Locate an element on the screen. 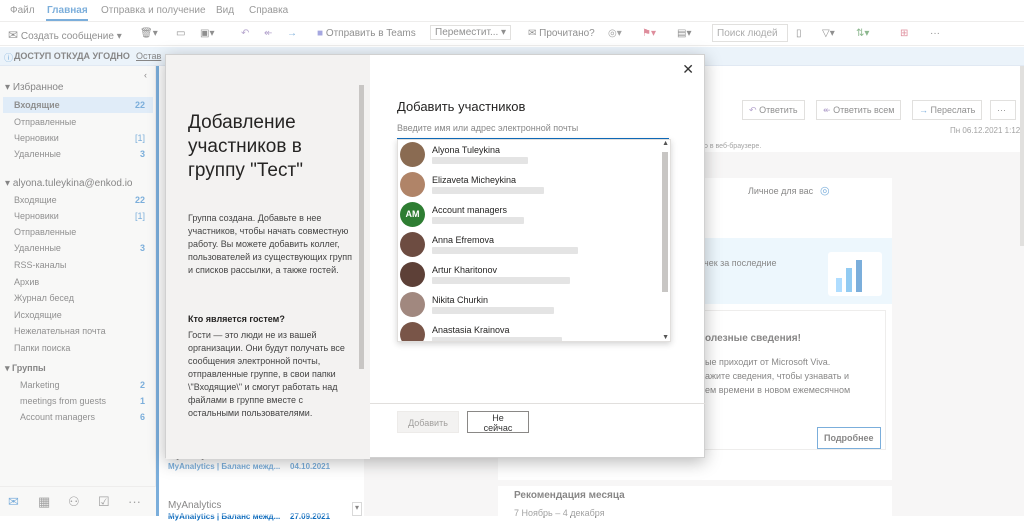 This screenshot has width=1024, height=521. add-button: Добавить is located at coordinates (428, 422).